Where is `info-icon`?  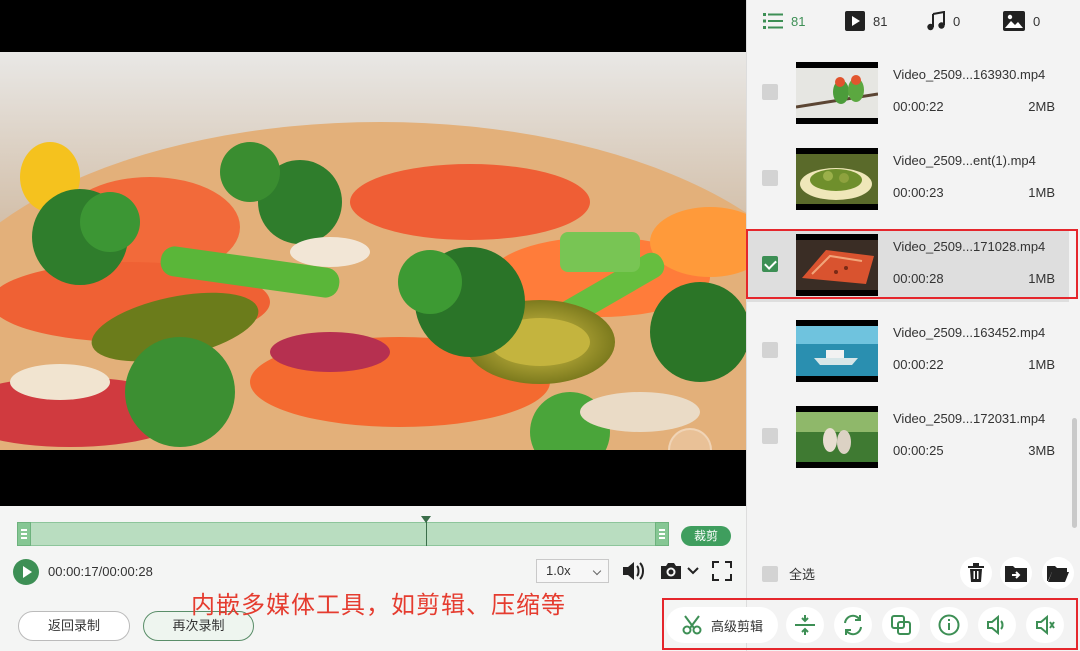 info-icon is located at coordinates (949, 625).